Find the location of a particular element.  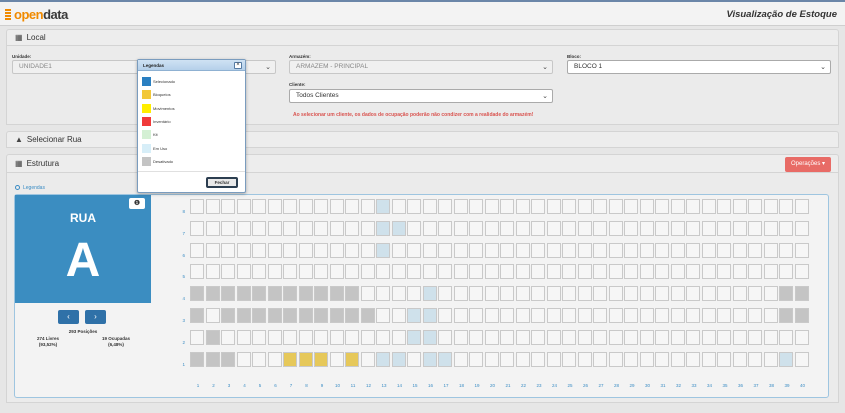

bloco-select: BLOCO 1 ⌄ is located at coordinates (699, 67).